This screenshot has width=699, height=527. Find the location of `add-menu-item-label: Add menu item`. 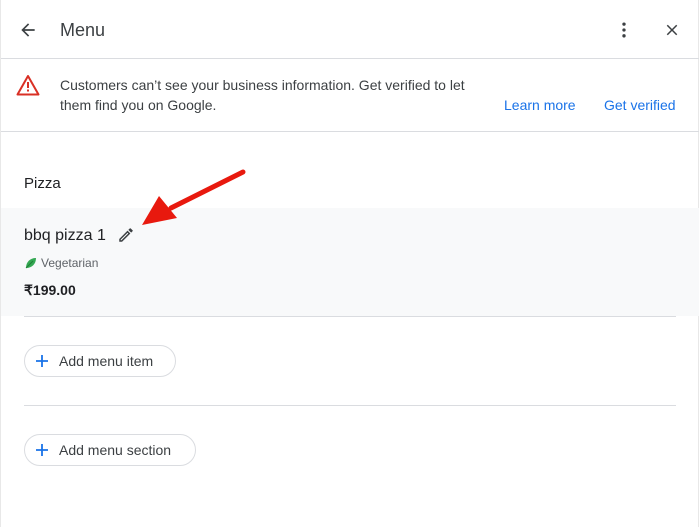

add-menu-item-label: Add menu item is located at coordinates (106, 361).